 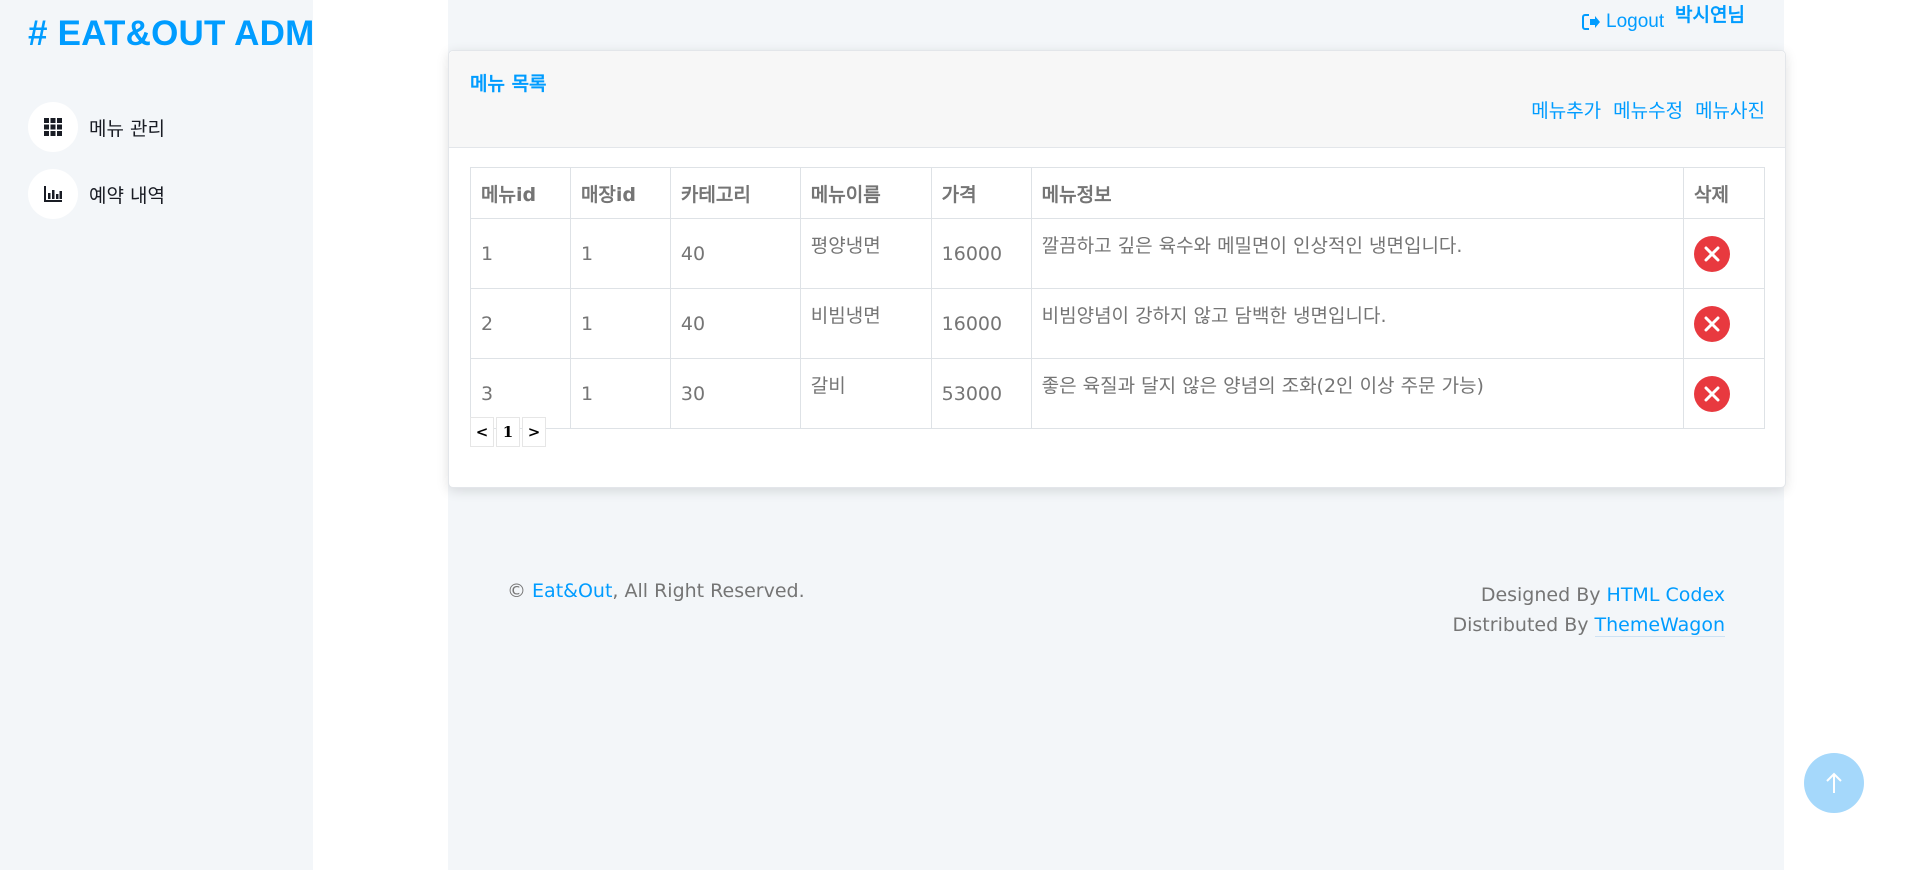 What do you see at coordinates (1730, 109) in the screenshot?
I see `menu-photo-link: 메뉴사진` at bounding box center [1730, 109].